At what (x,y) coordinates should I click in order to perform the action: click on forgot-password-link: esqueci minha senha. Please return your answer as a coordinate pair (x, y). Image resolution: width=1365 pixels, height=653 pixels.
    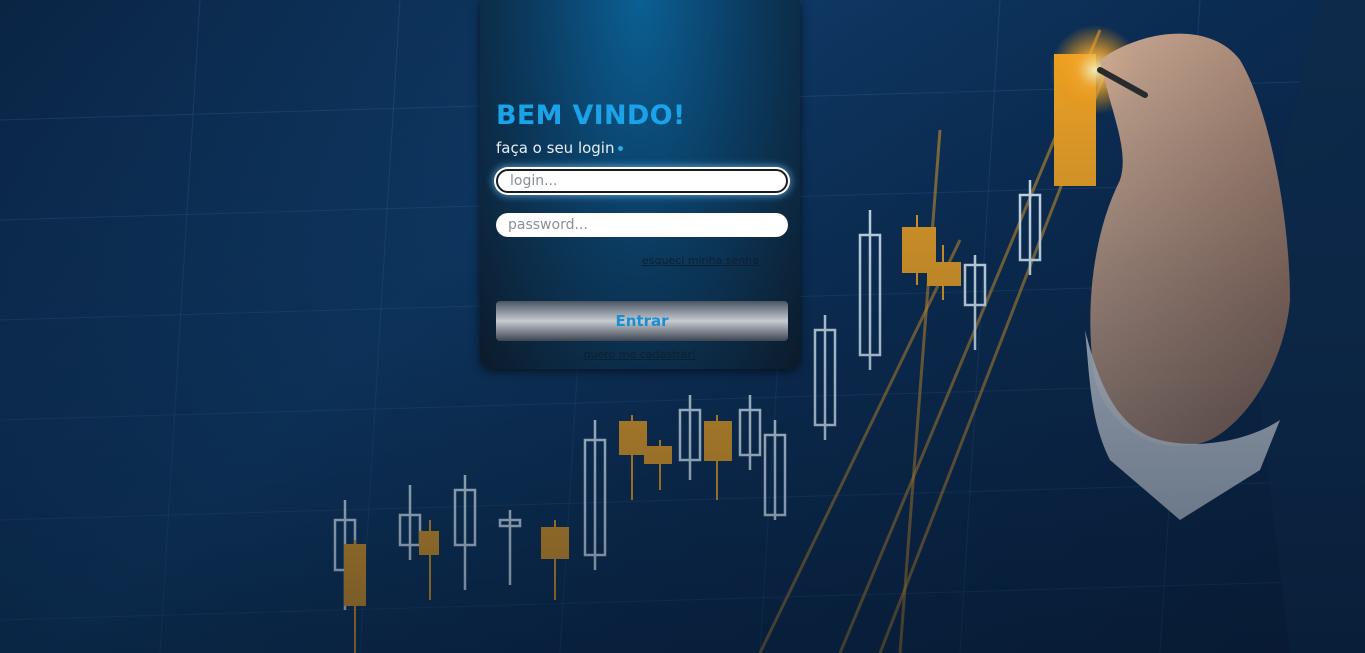
    Looking at the image, I should click on (700, 260).